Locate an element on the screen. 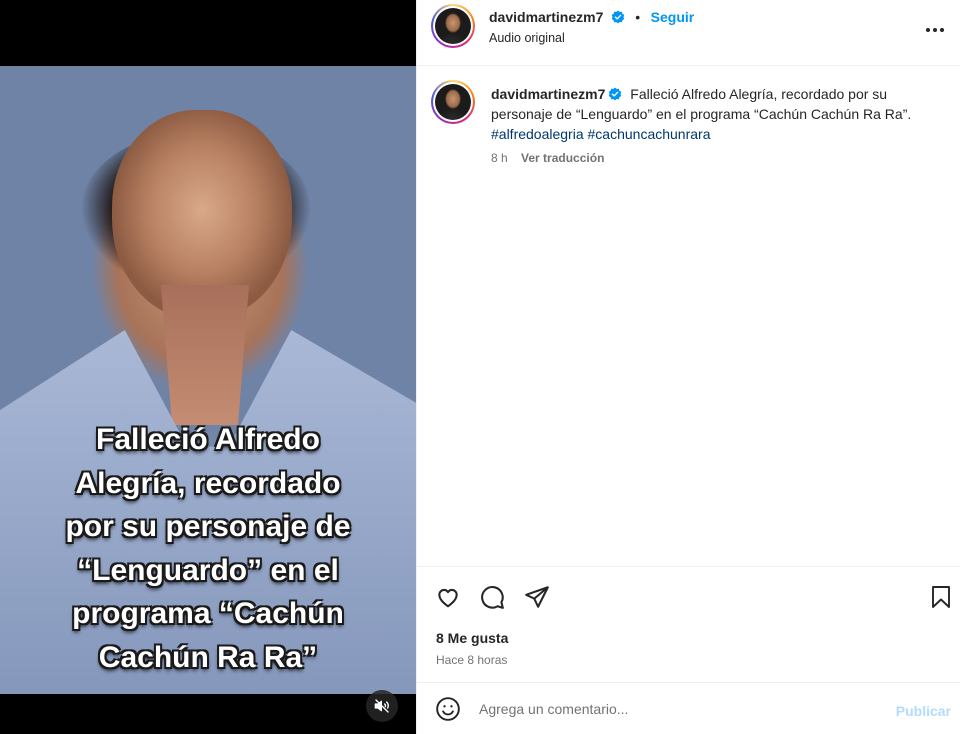 The width and height of the screenshot is (960, 734). mute-button is located at coordinates (382, 706).